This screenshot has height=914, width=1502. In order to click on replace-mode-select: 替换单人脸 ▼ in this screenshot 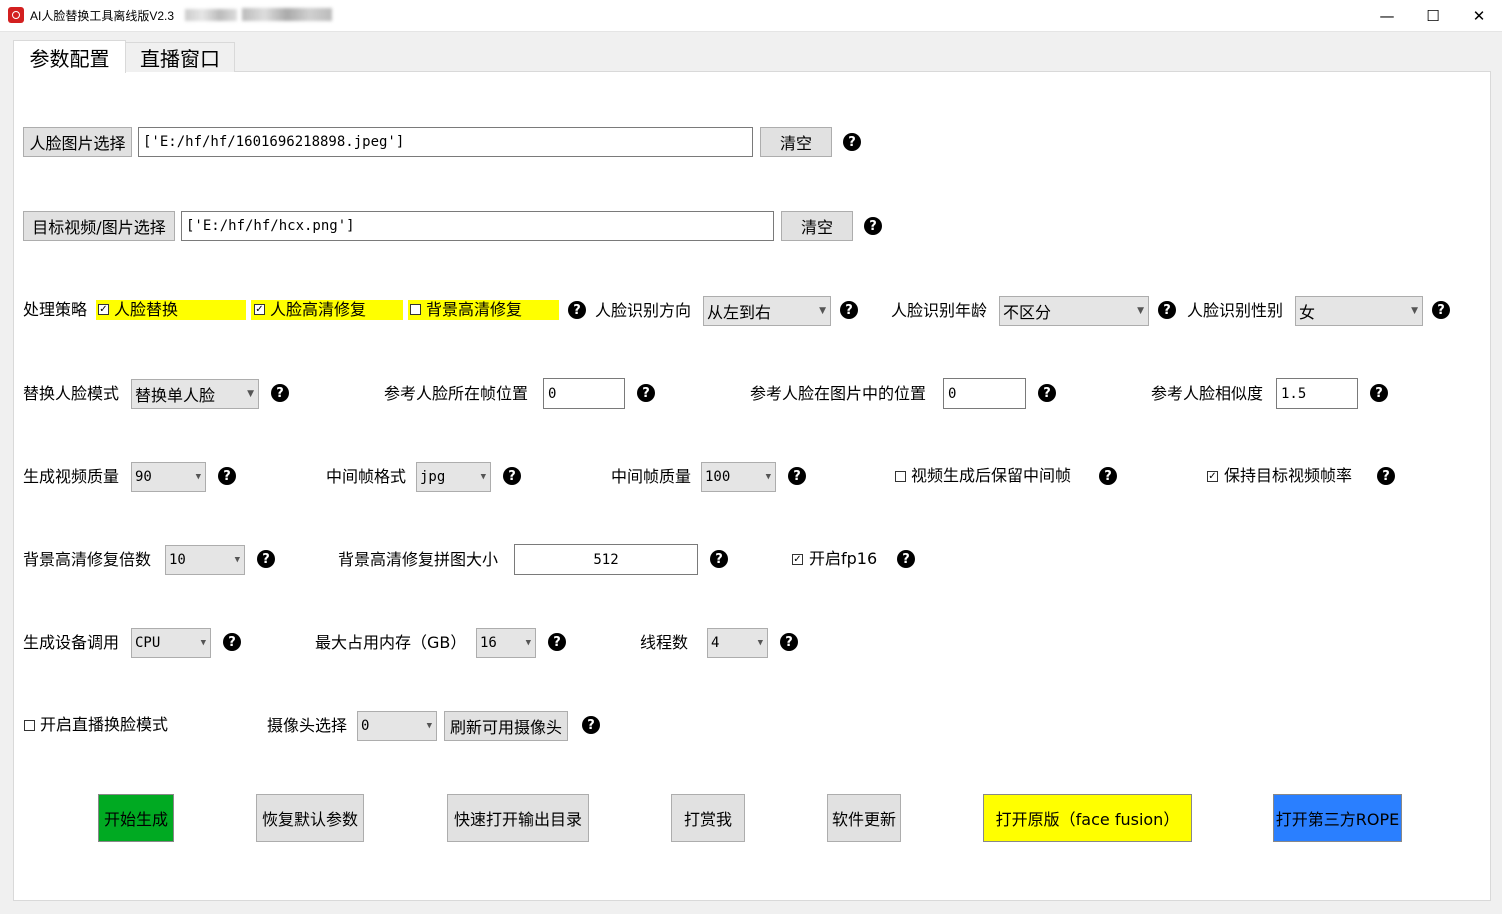, I will do `click(195, 394)`.